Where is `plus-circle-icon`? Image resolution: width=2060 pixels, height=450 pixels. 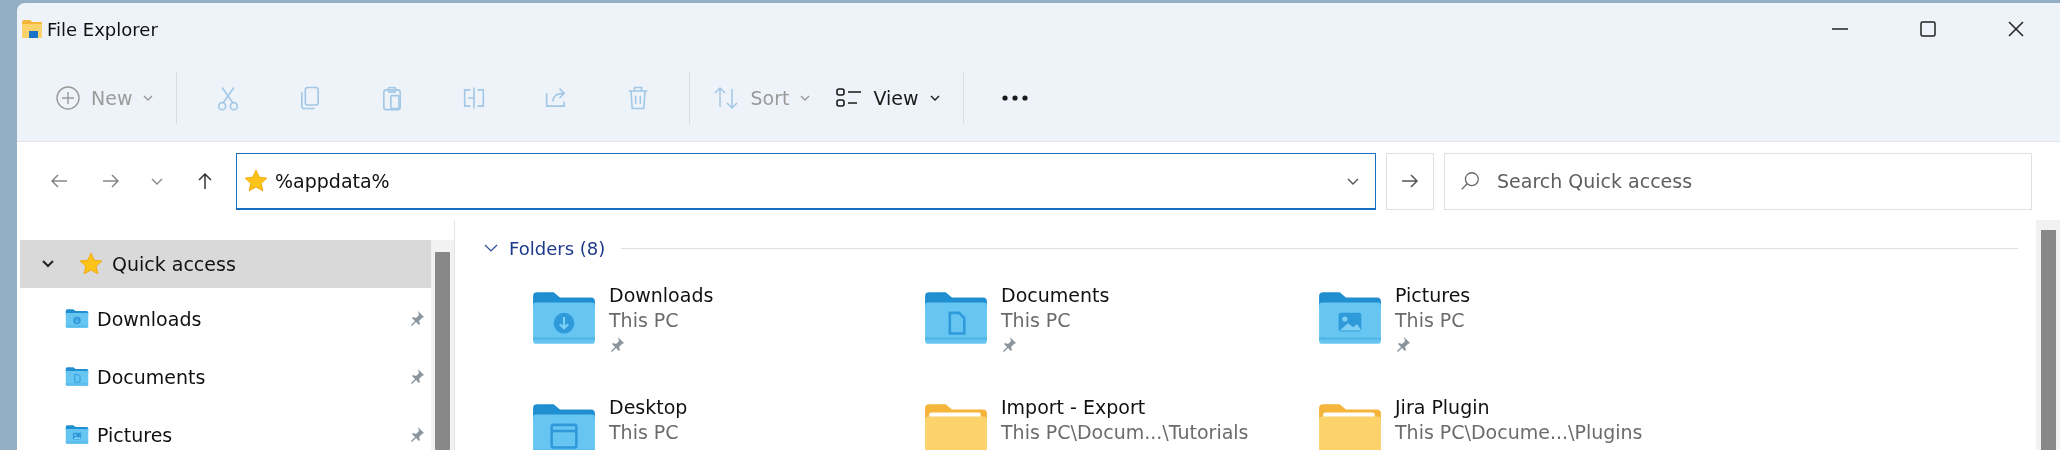 plus-circle-icon is located at coordinates (68, 98).